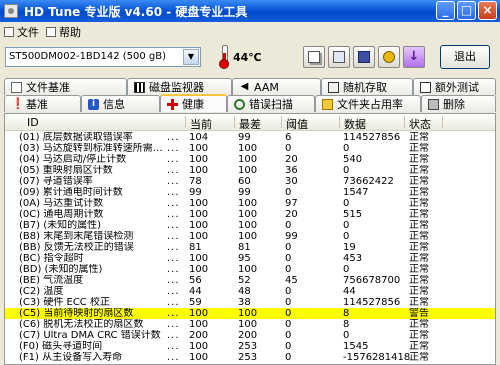  I want to click on column-header-data: 数据, so click(355, 124).